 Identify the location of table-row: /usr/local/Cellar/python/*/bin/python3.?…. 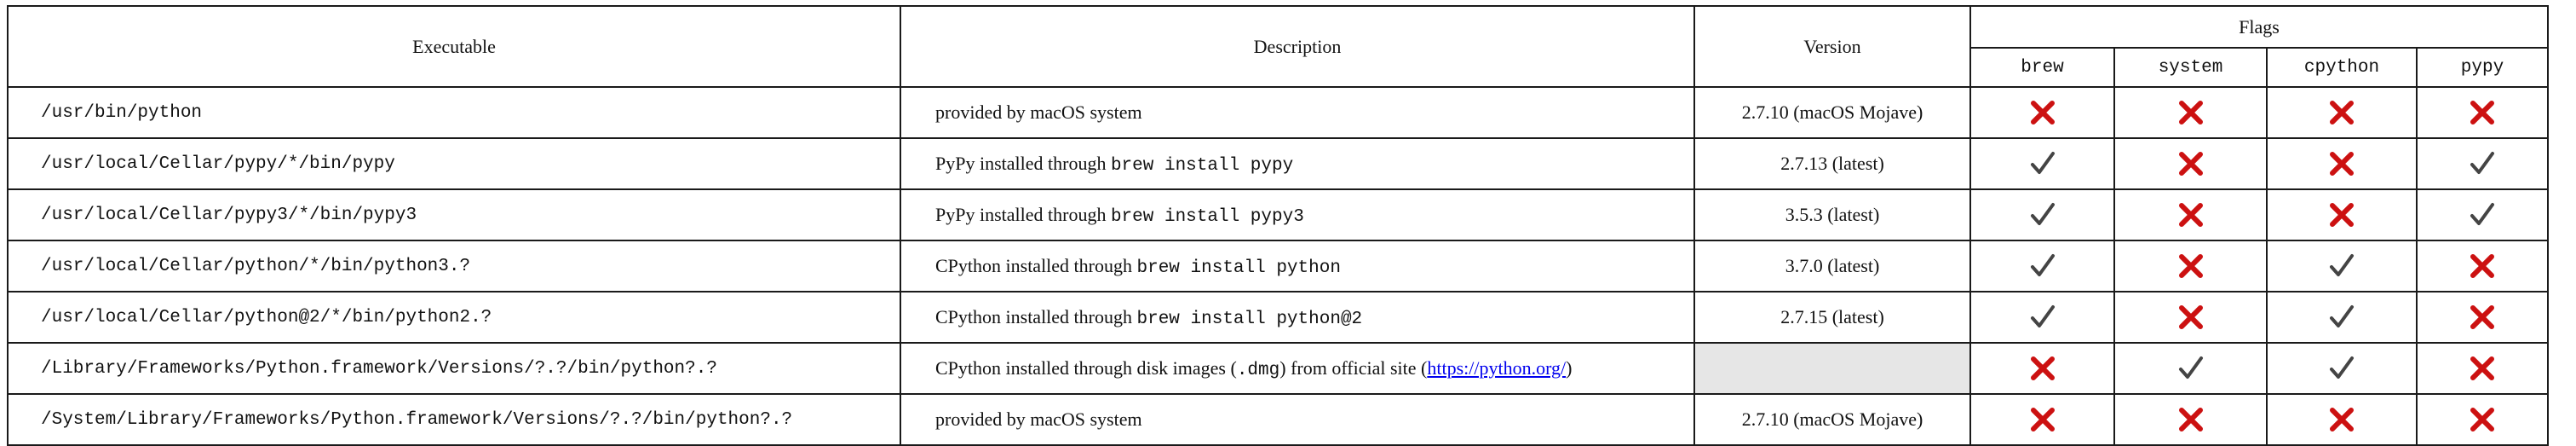
(1278, 266).